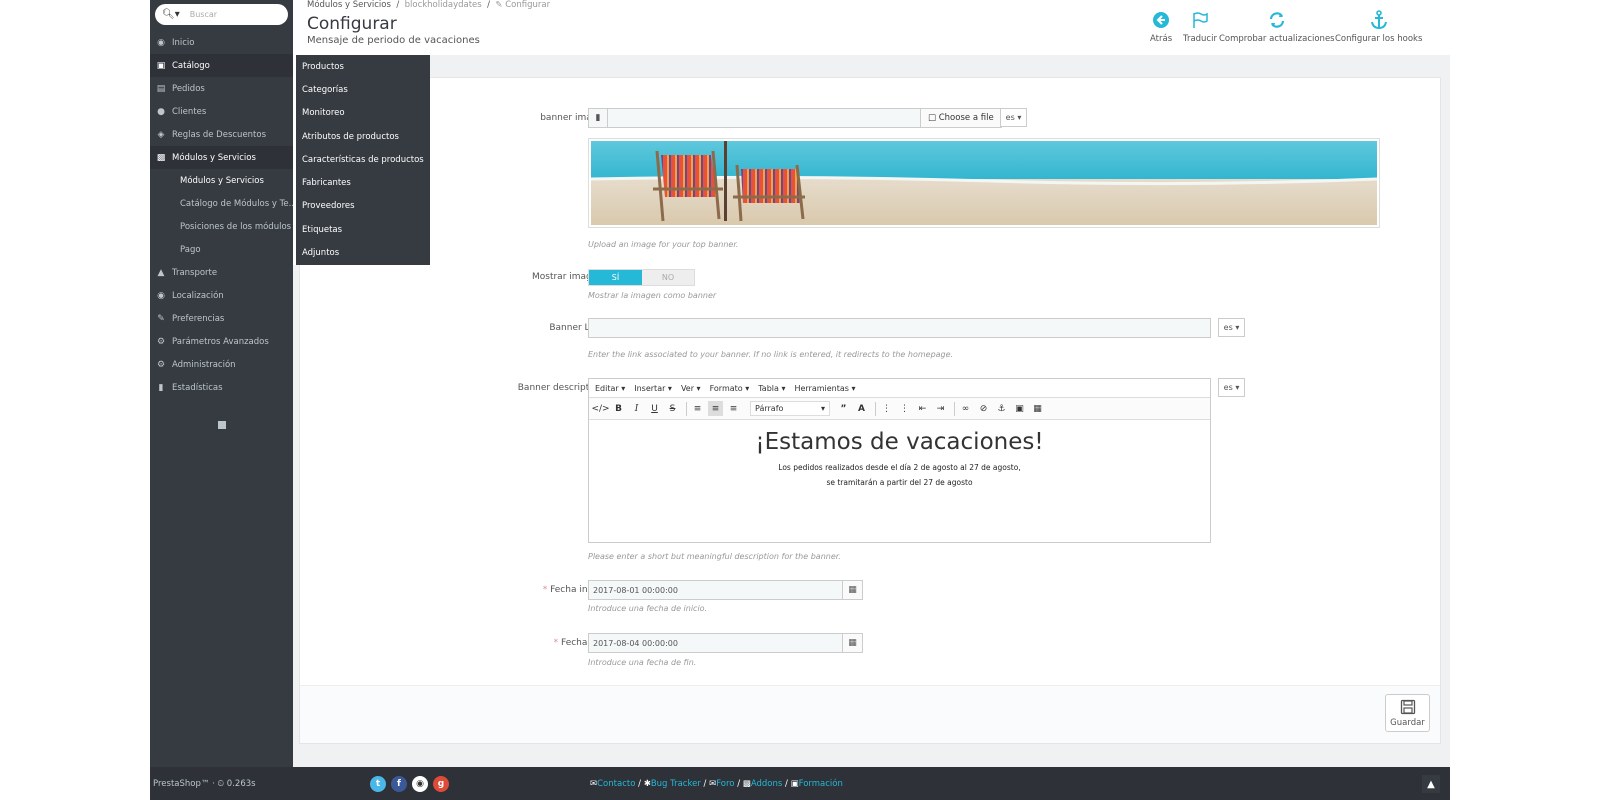 The height and width of the screenshot is (800, 1600). What do you see at coordinates (672, 408) in the screenshot?
I see `strikethrough-icon: S` at bounding box center [672, 408].